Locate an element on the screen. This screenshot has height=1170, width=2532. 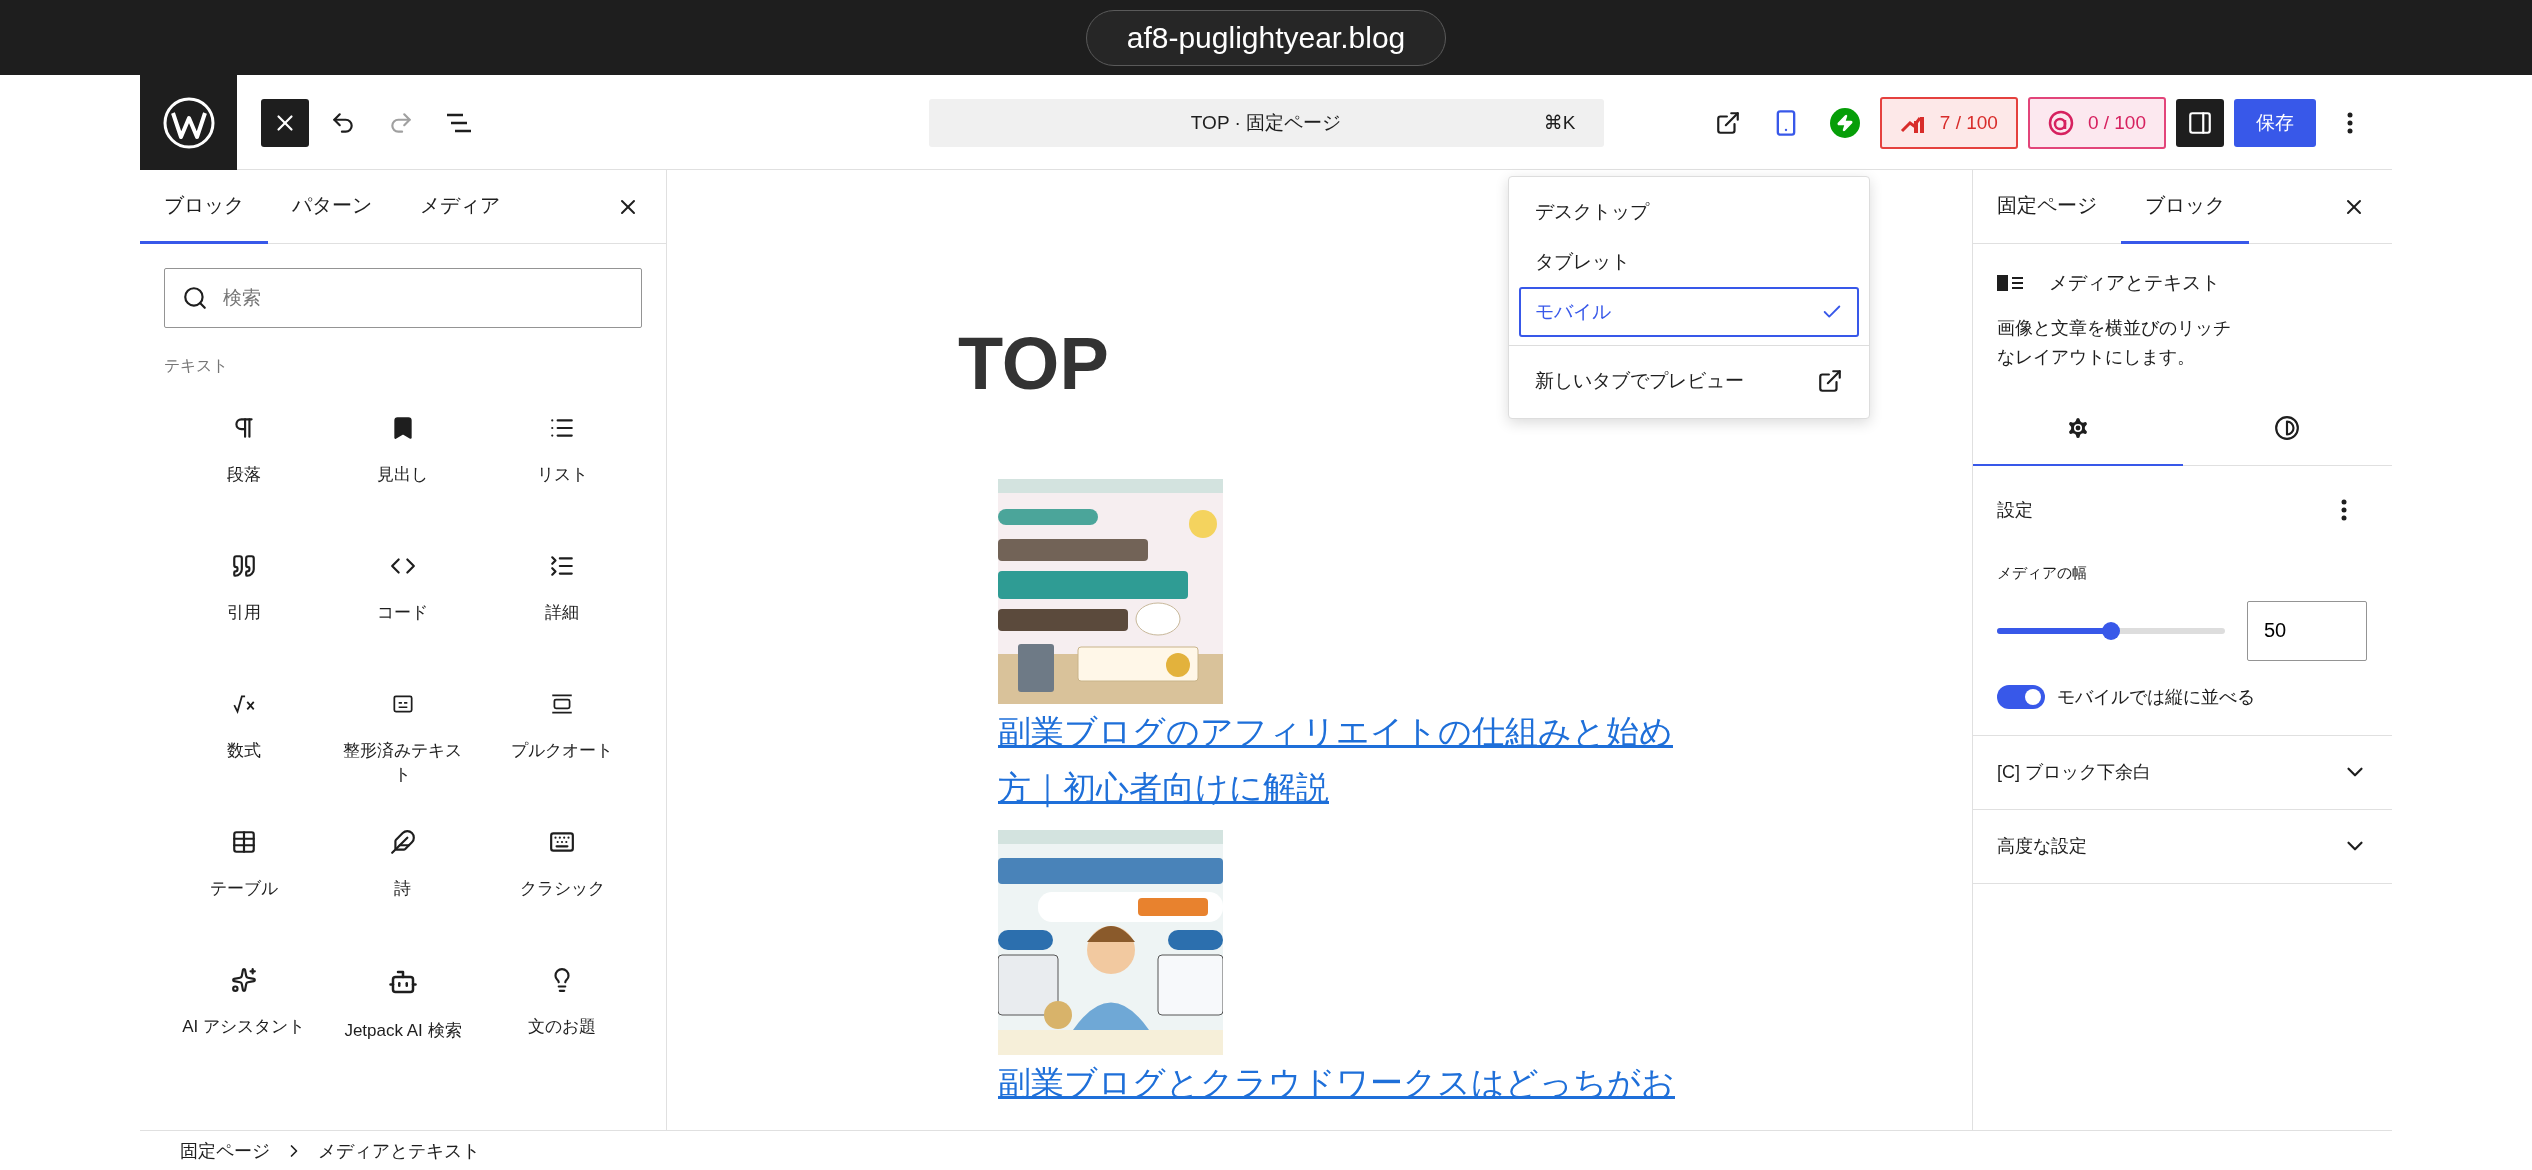
sparkles-icon is located at coordinates (243, 980).